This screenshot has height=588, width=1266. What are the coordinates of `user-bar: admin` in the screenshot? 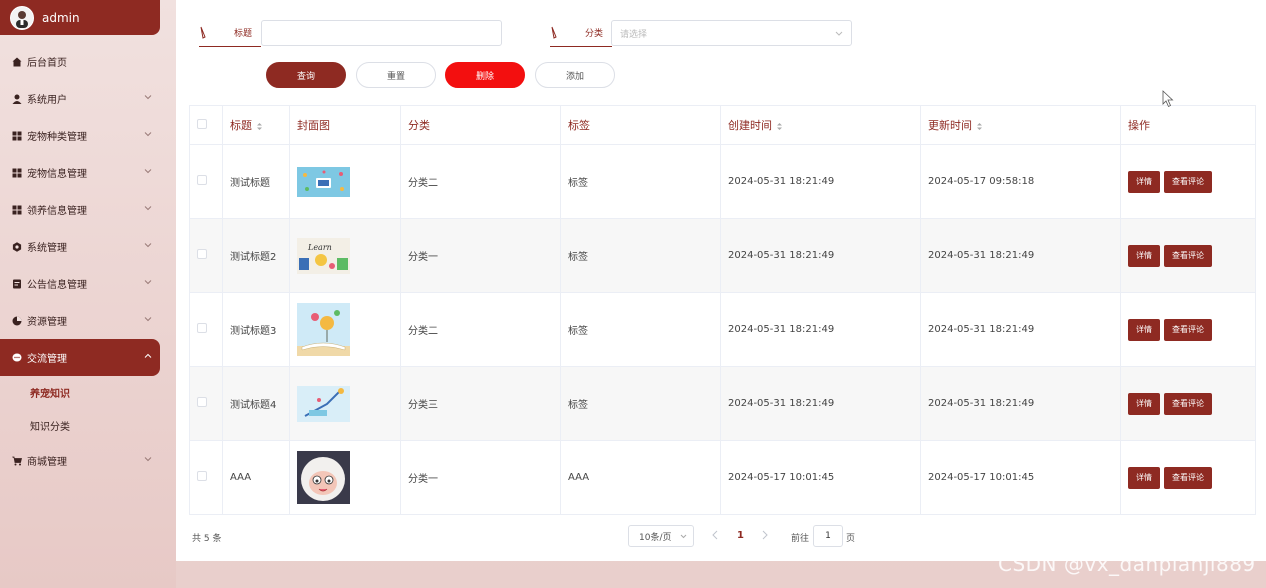 It's located at (80, 17).